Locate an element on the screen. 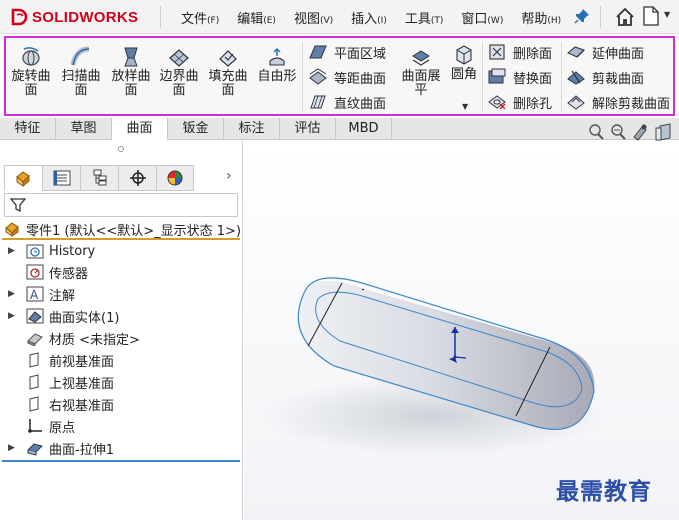  sweep-surface-button: 扫描曲 面 is located at coordinates (81, 68).